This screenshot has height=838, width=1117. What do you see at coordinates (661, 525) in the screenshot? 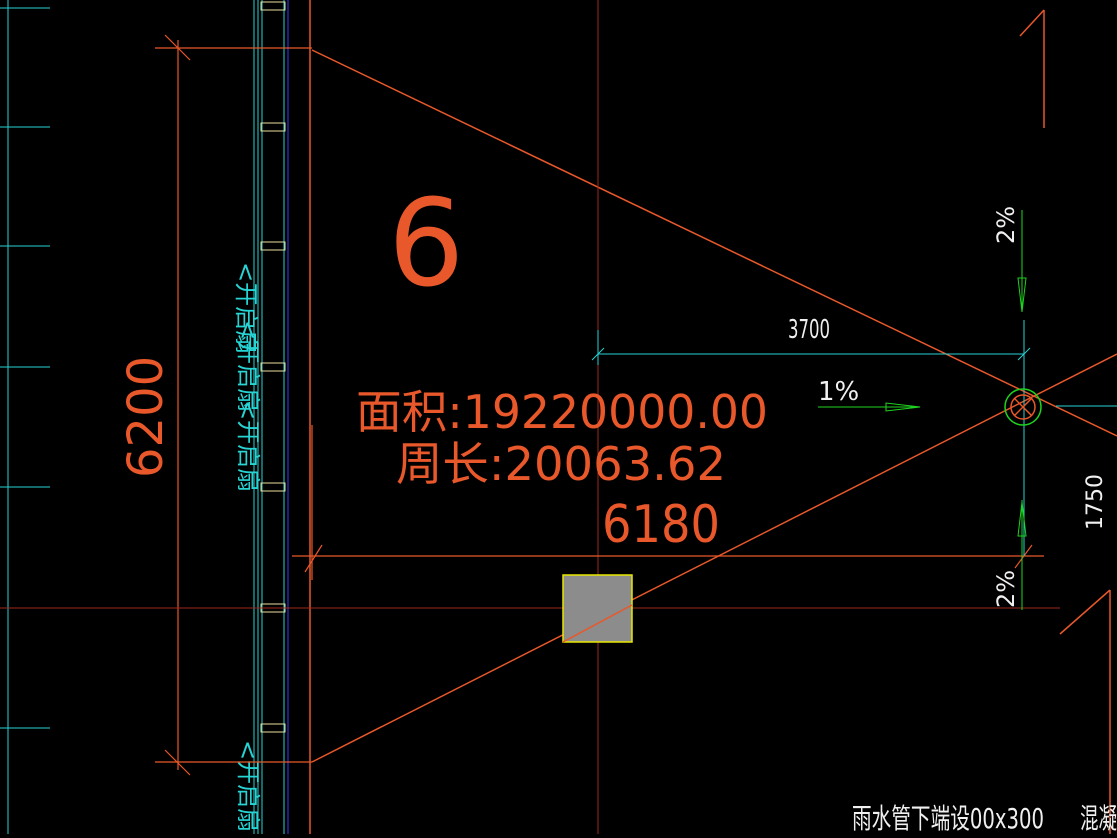
I see `dimension-6180-label: 6180` at bounding box center [661, 525].